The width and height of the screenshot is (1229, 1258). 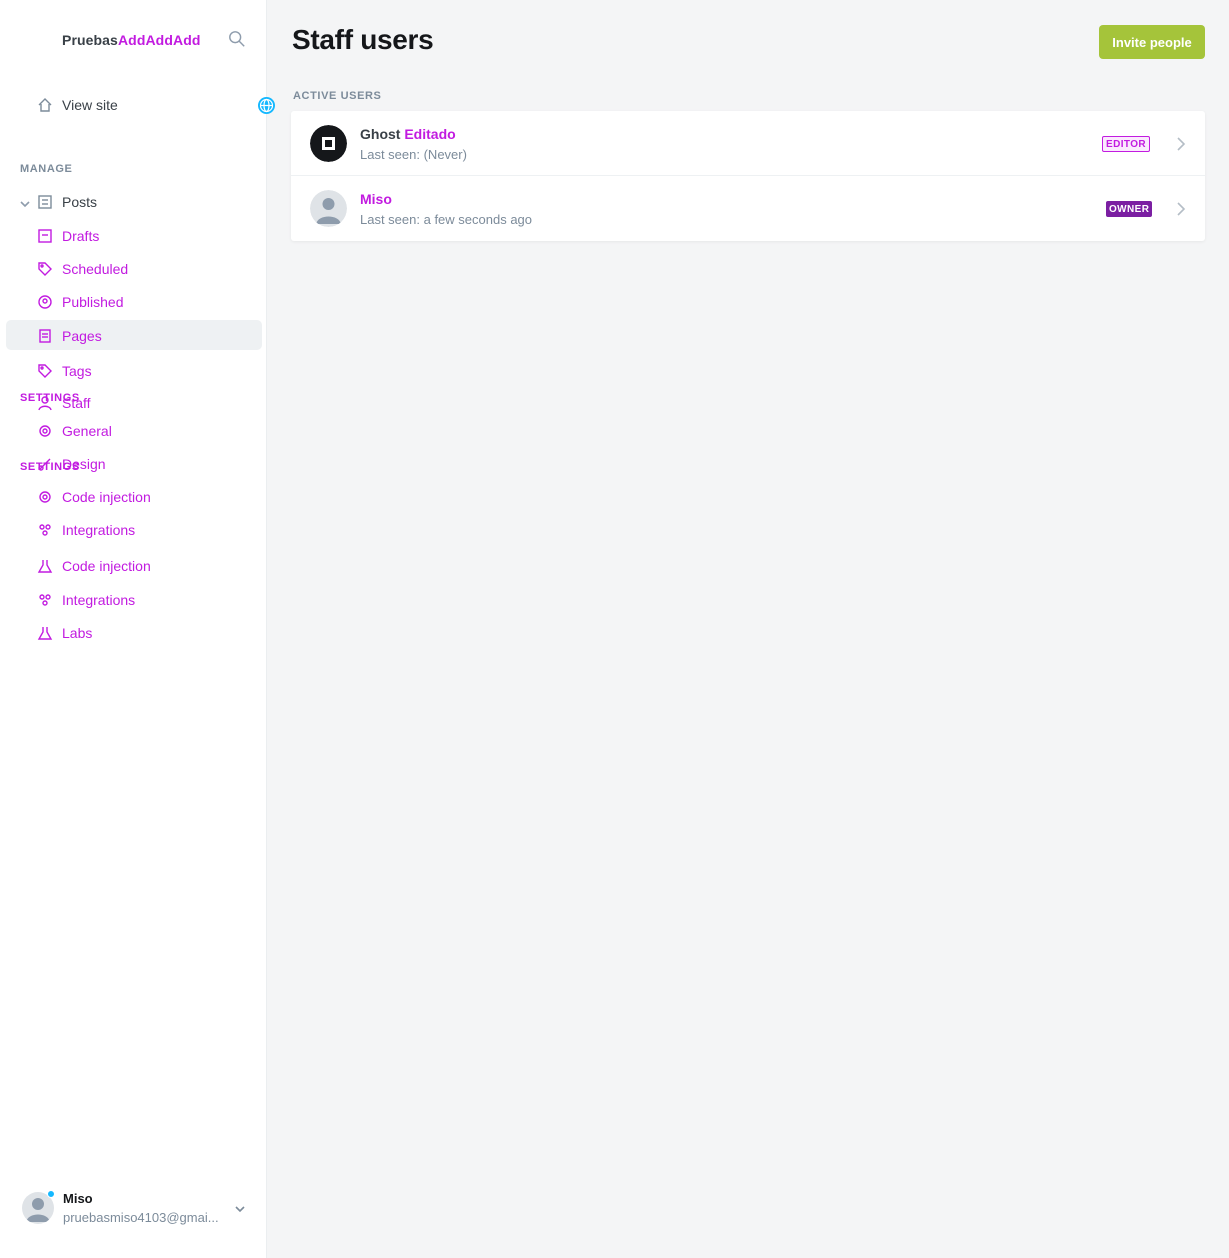 What do you see at coordinates (45, 600) in the screenshot?
I see `integrations-icon` at bounding box center [45, 600].